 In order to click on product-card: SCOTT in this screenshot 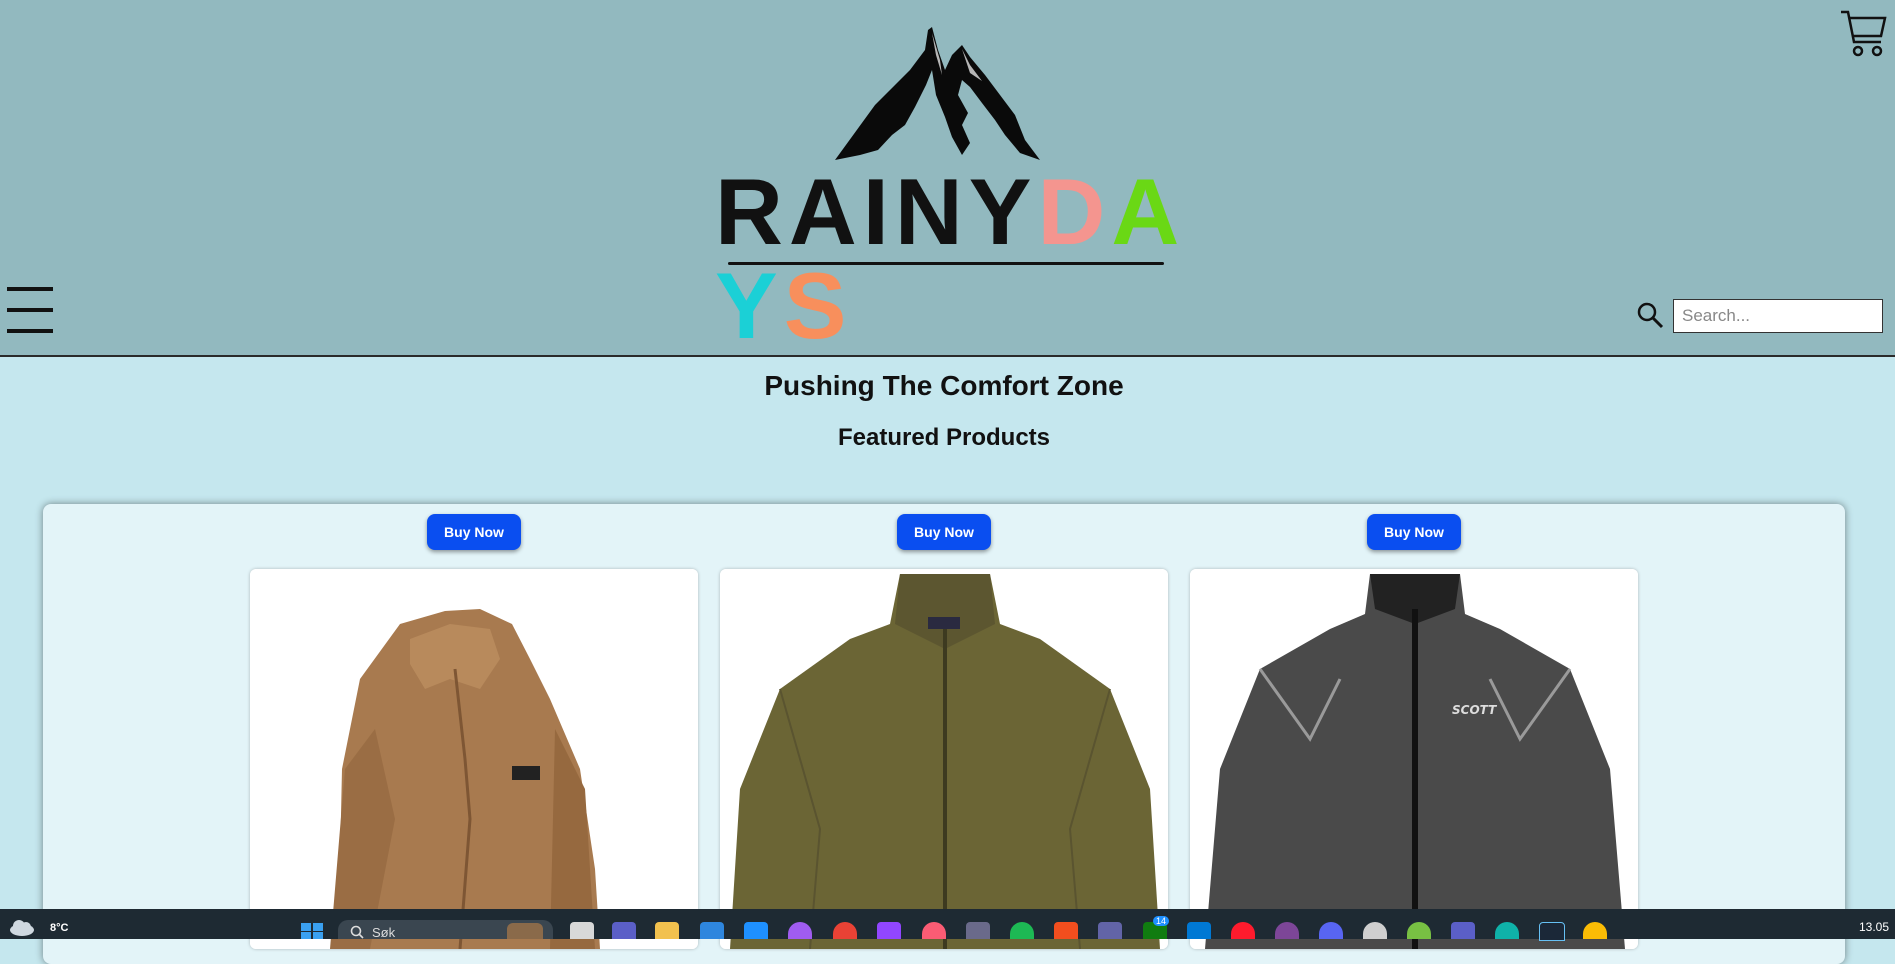, I will do `click(1414, 759)`.